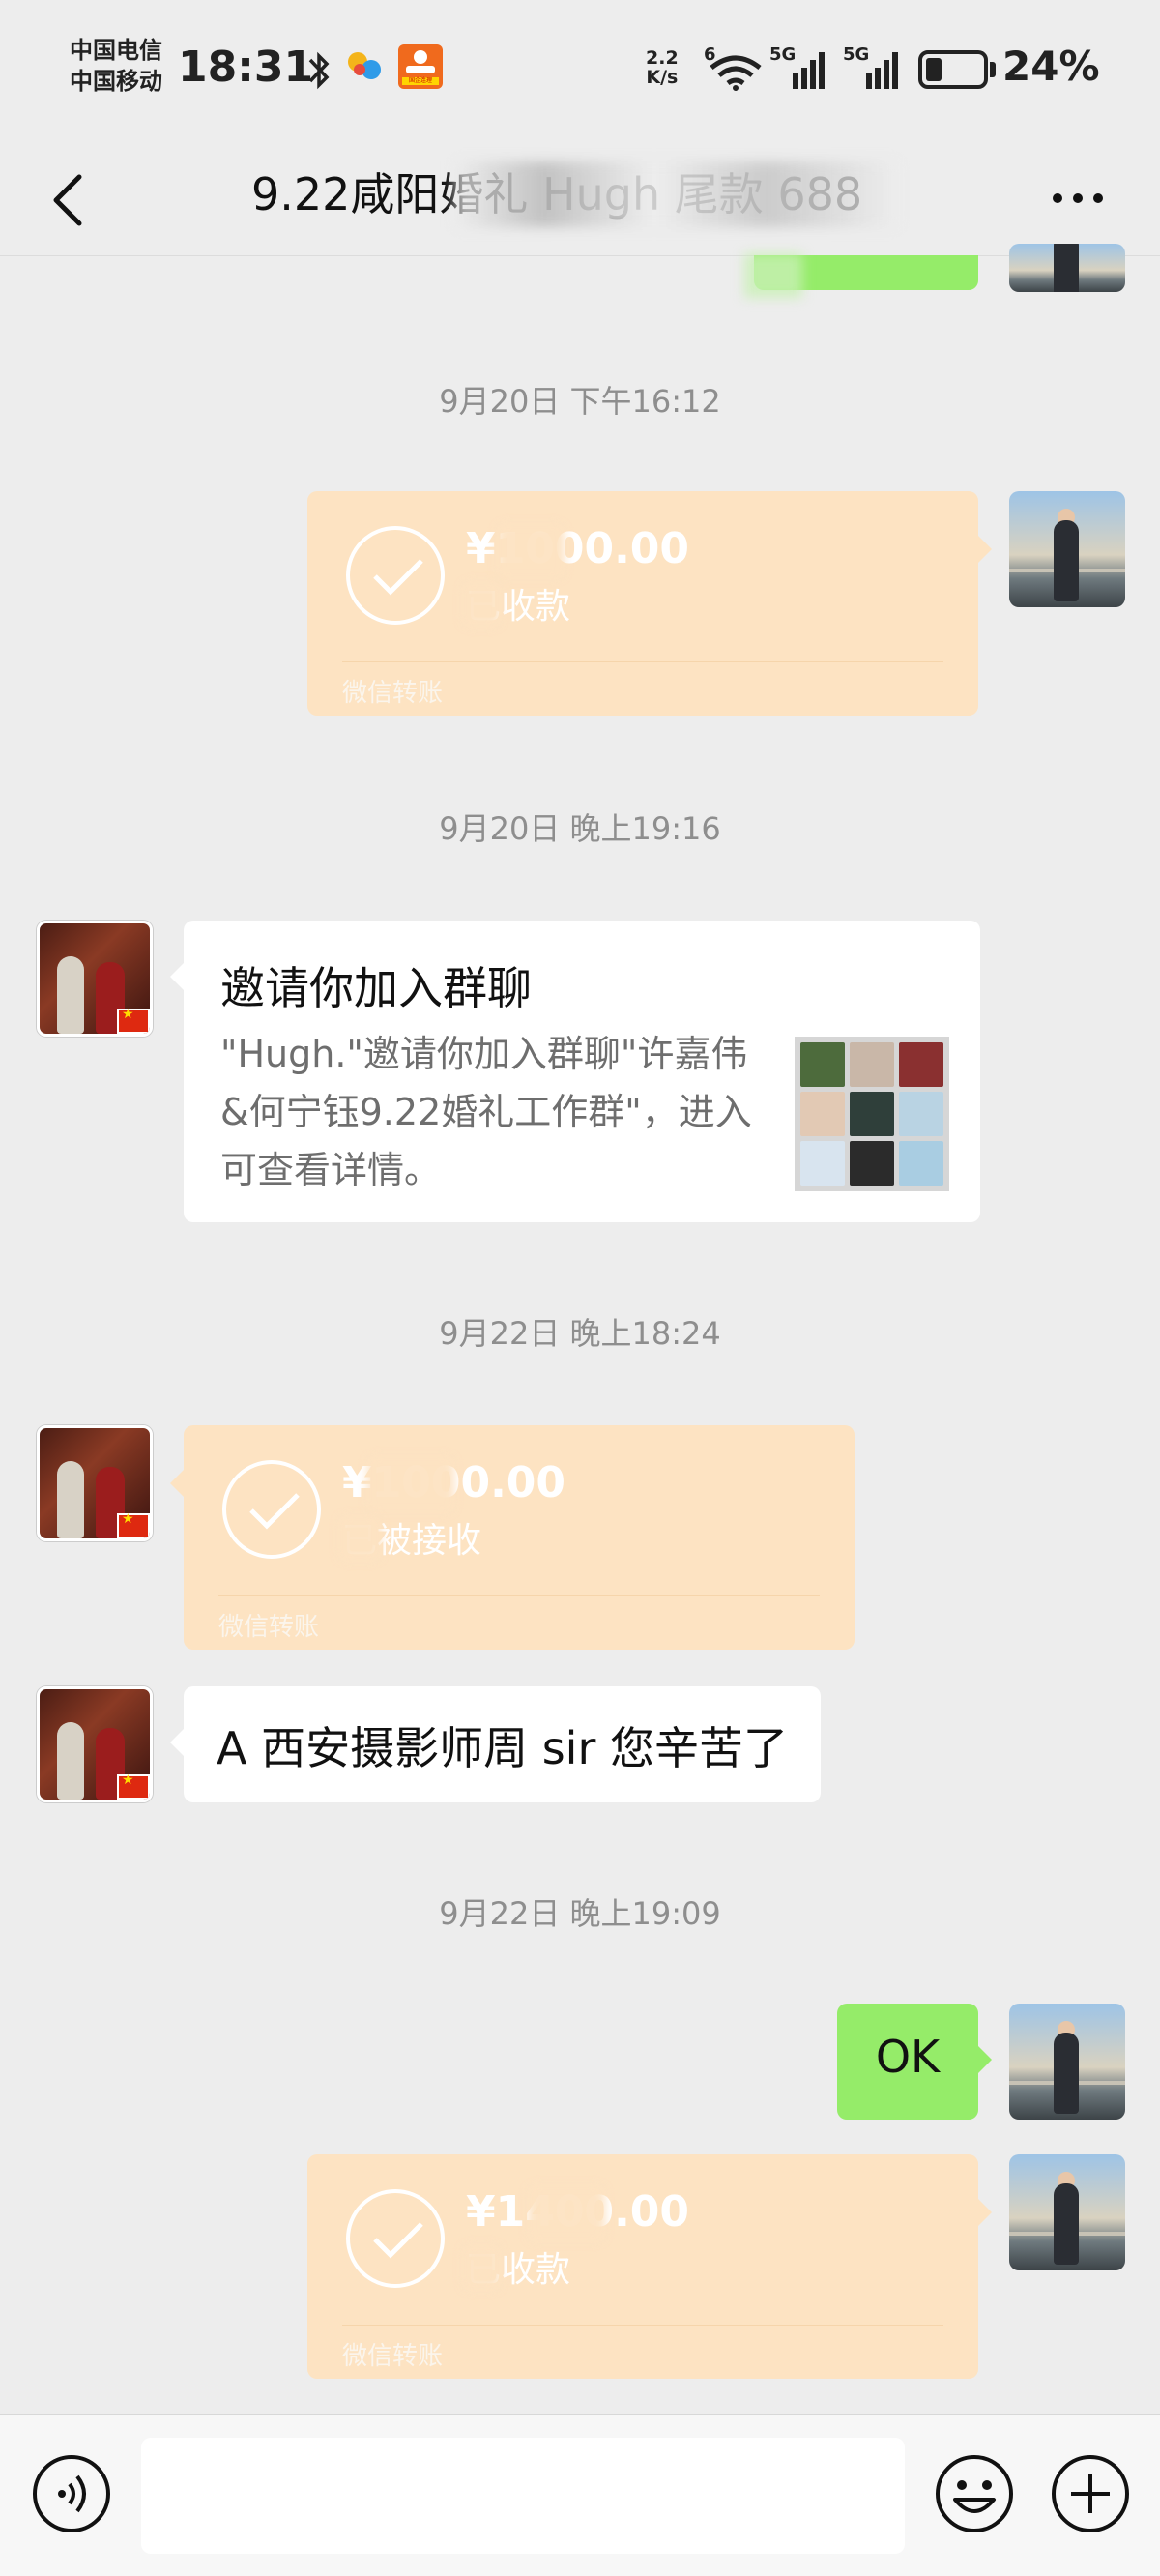 The width and height of the screenshot is (1160, 2576). What do you see at coordinates (580, 828) in the screenshot?
I see `timestamp: 9月20日 晚上19:16` at bounding box center [580, 828].